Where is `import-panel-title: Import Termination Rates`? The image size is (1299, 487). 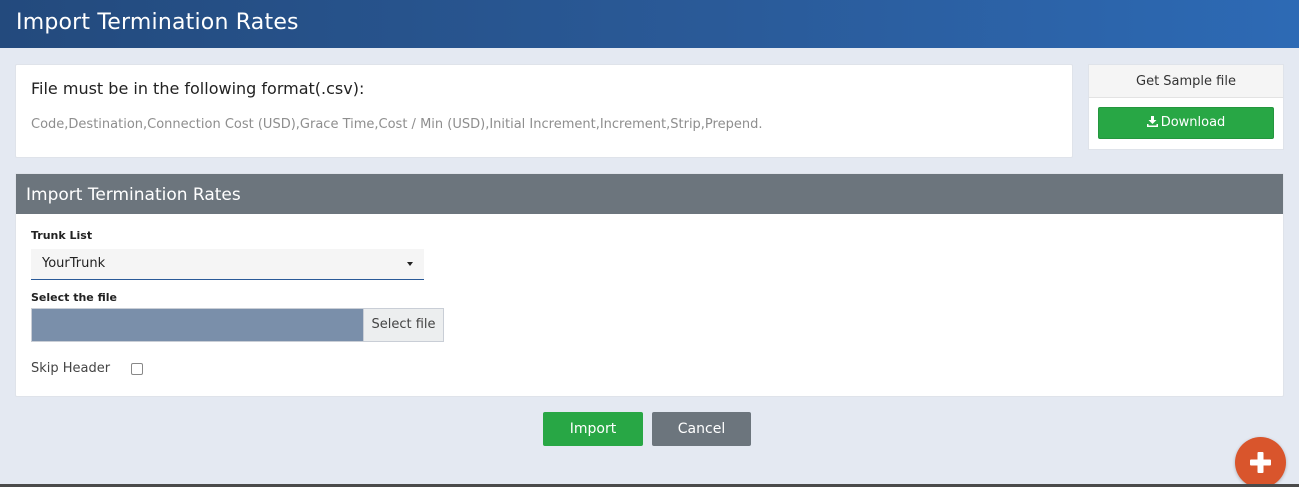
import-panel-title: Import Termination Rates is located at coordinates (649, 194).